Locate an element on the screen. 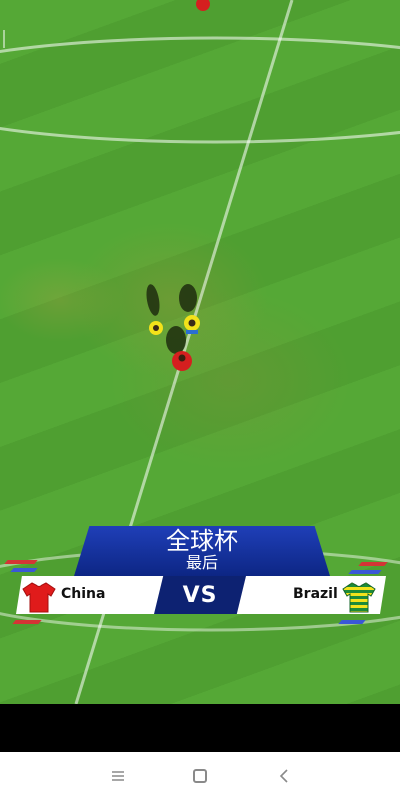 Image resolution: width=400 pixels, height=800 pixels. away-team-name: Brazil is located at coordinates (315, 594).